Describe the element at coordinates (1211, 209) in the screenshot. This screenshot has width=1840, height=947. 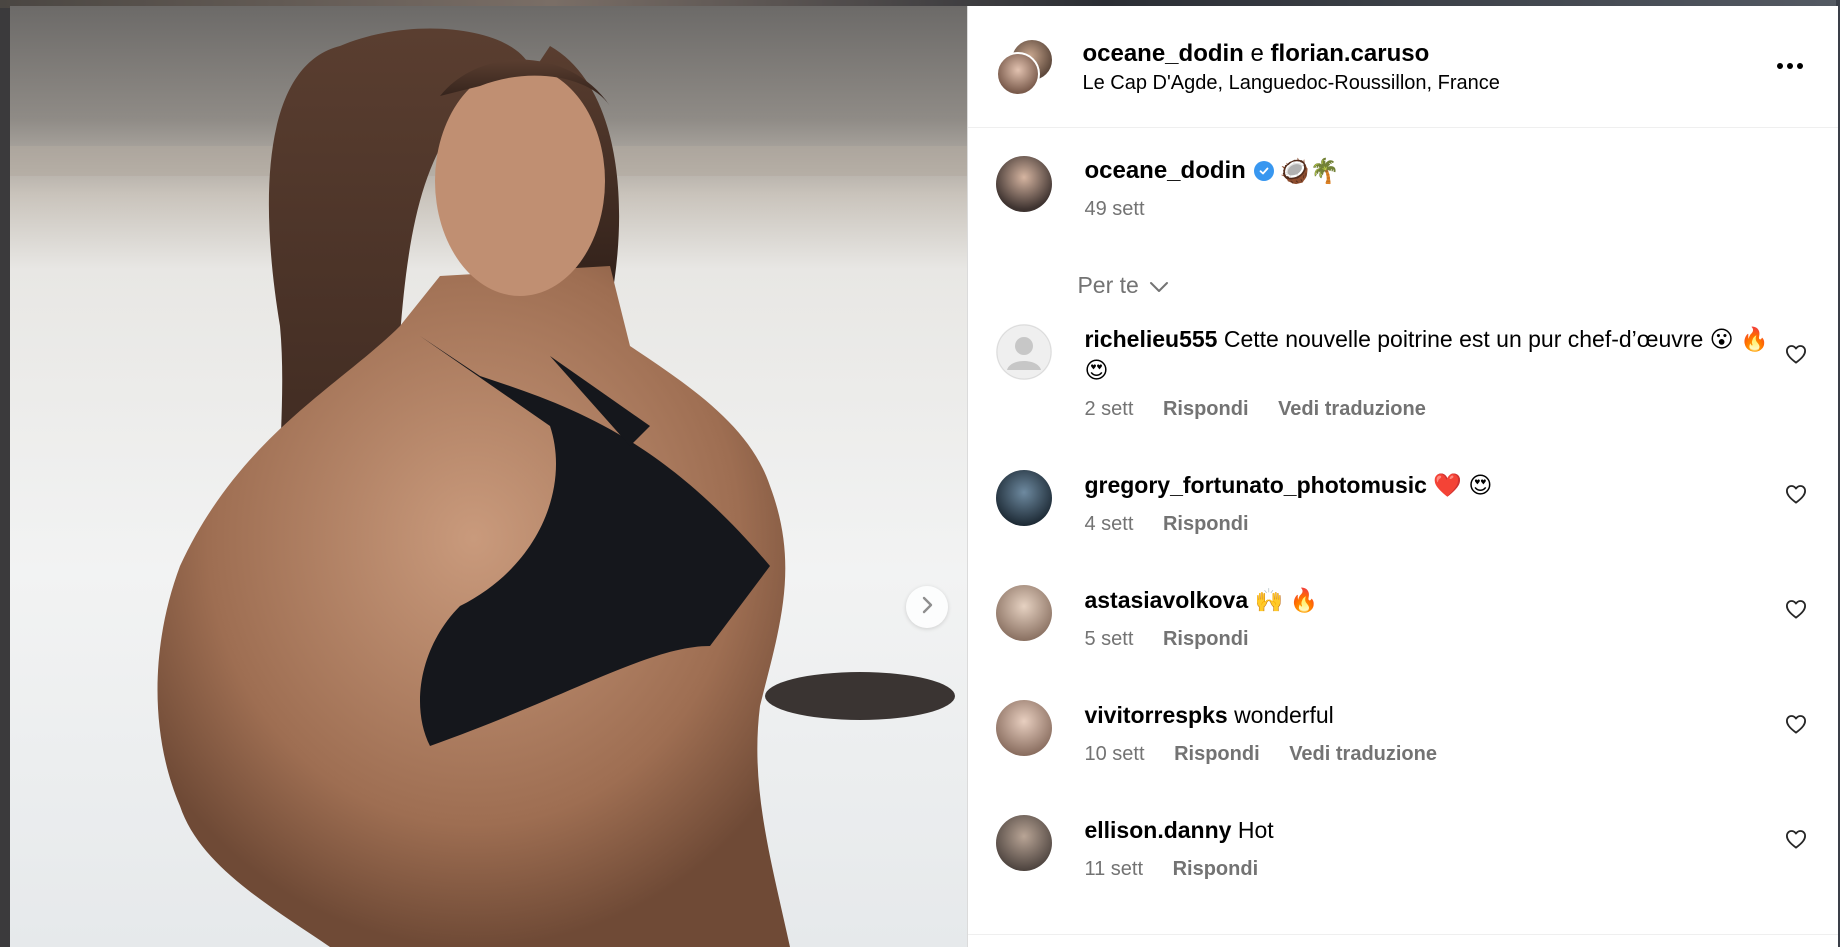
I see `caption-meta: 49 sett` at that location.